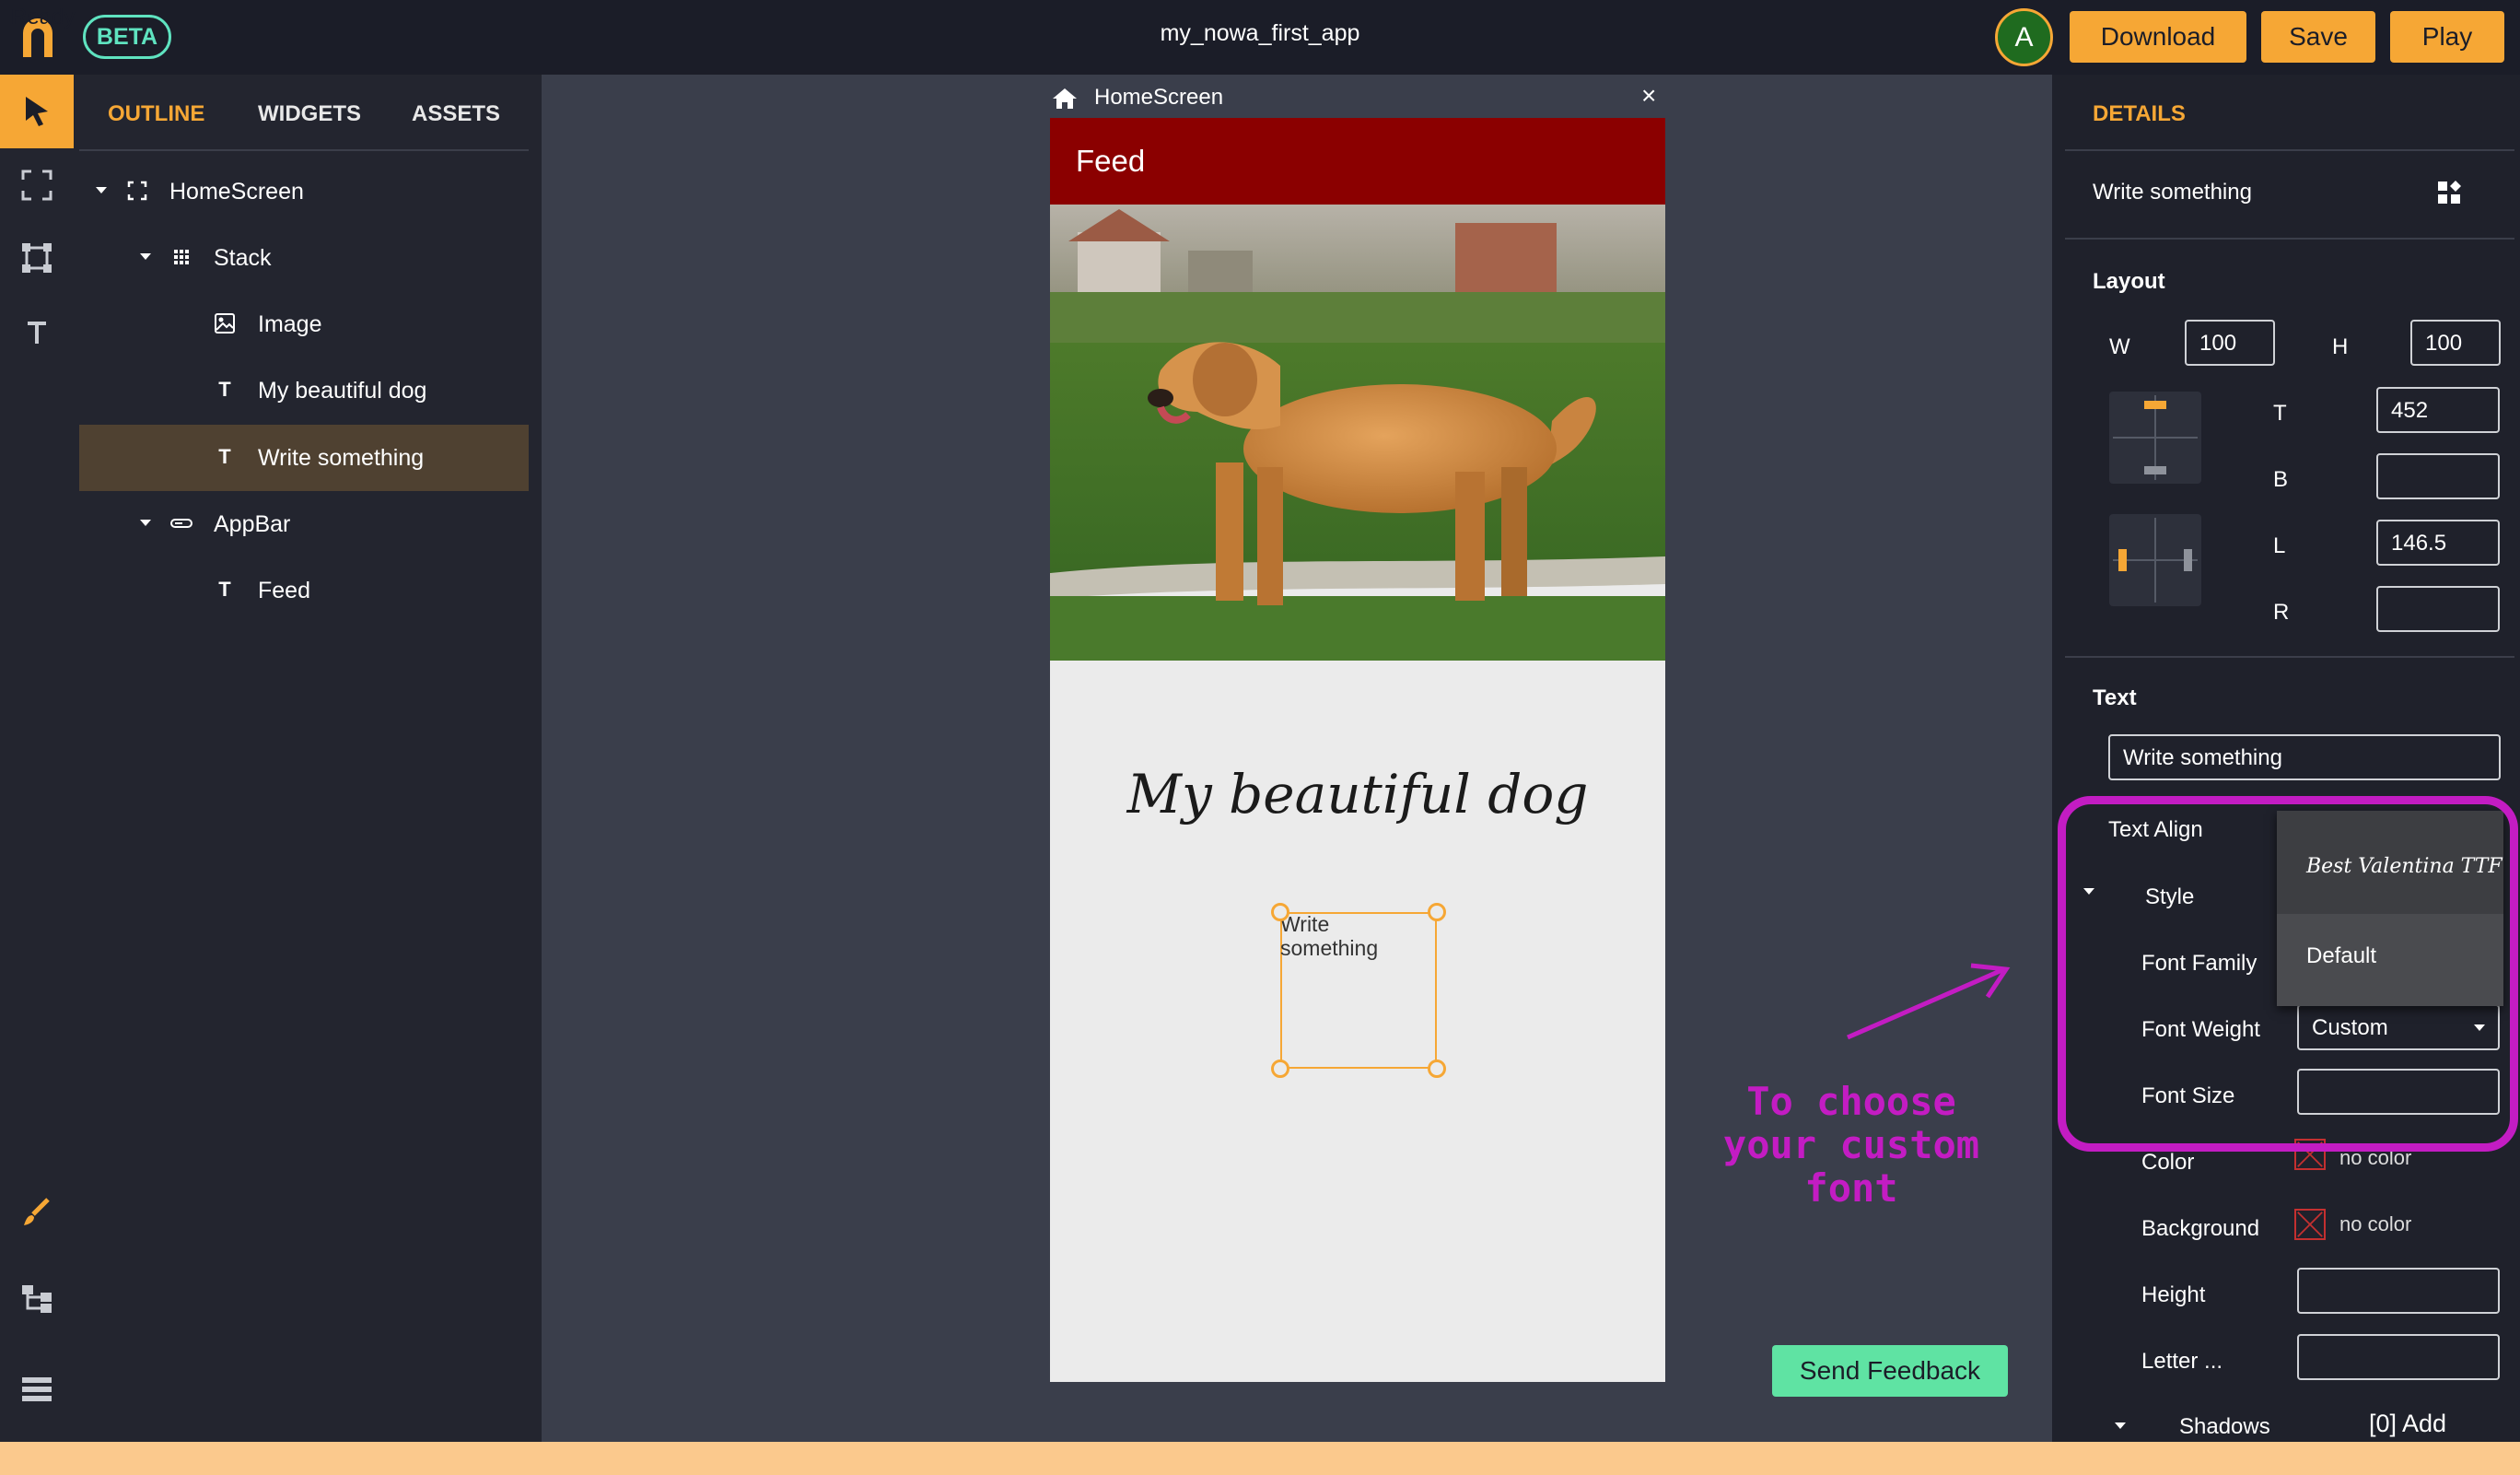 The image size is (2520, 1475). I want to click on width-label: W, so click(2119, 346).